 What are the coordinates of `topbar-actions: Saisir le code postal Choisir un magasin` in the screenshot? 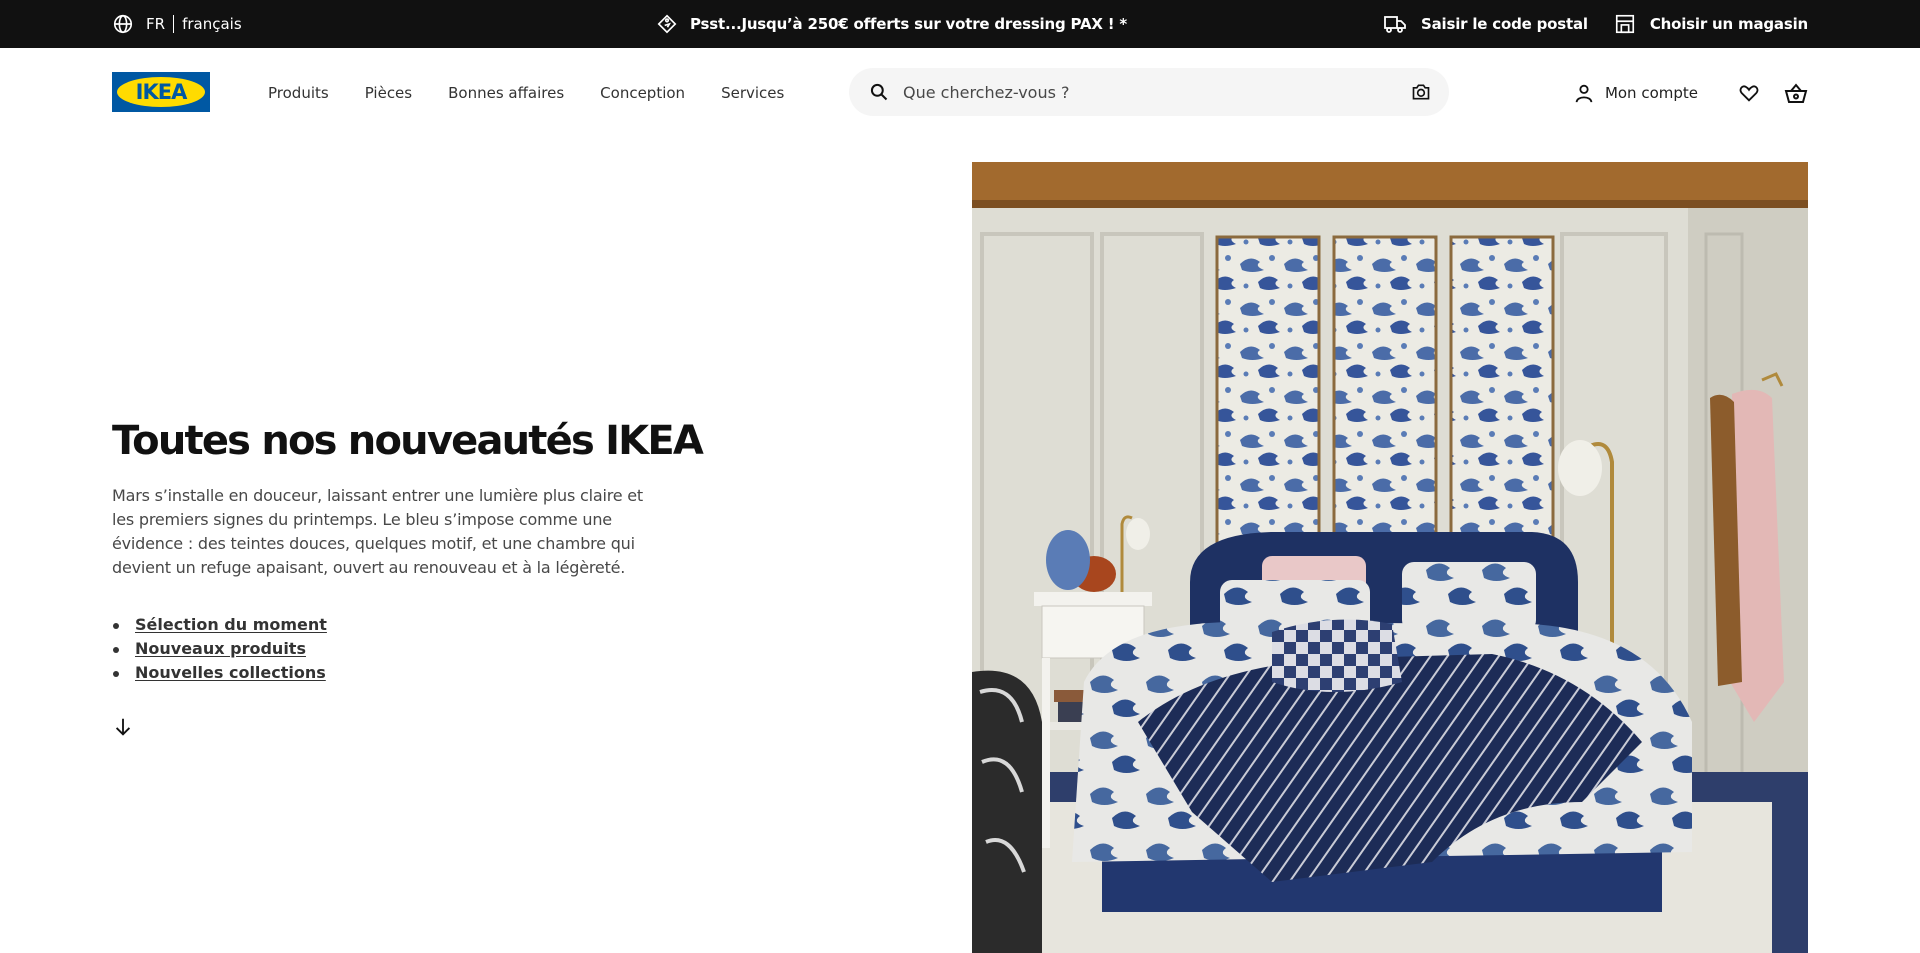 It's located at (1582, 24).